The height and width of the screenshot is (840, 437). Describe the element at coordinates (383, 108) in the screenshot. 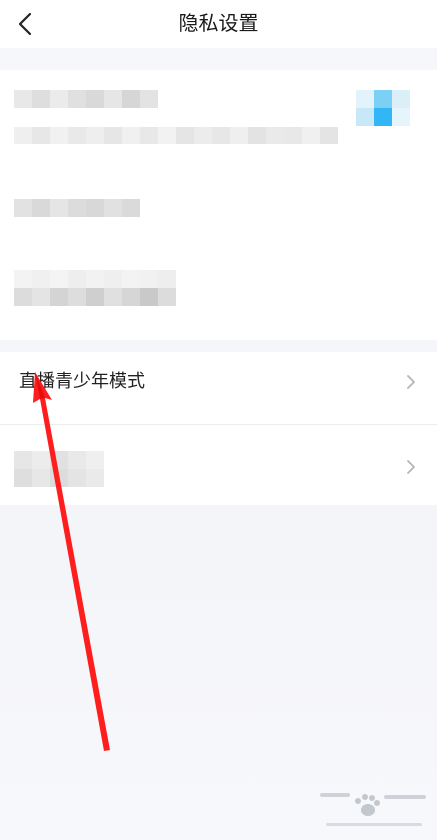

I see `obscured-toggle` at that location.